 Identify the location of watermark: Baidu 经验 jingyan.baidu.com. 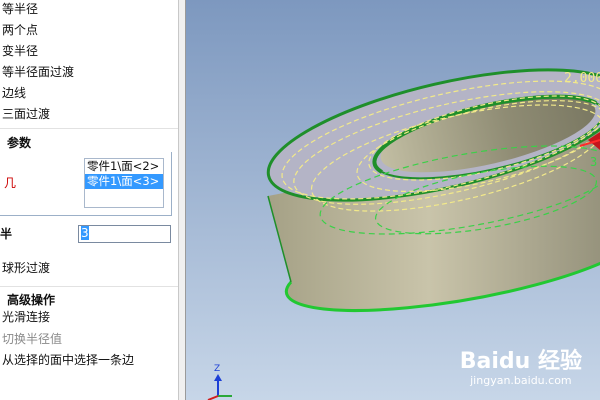
(521, 369).